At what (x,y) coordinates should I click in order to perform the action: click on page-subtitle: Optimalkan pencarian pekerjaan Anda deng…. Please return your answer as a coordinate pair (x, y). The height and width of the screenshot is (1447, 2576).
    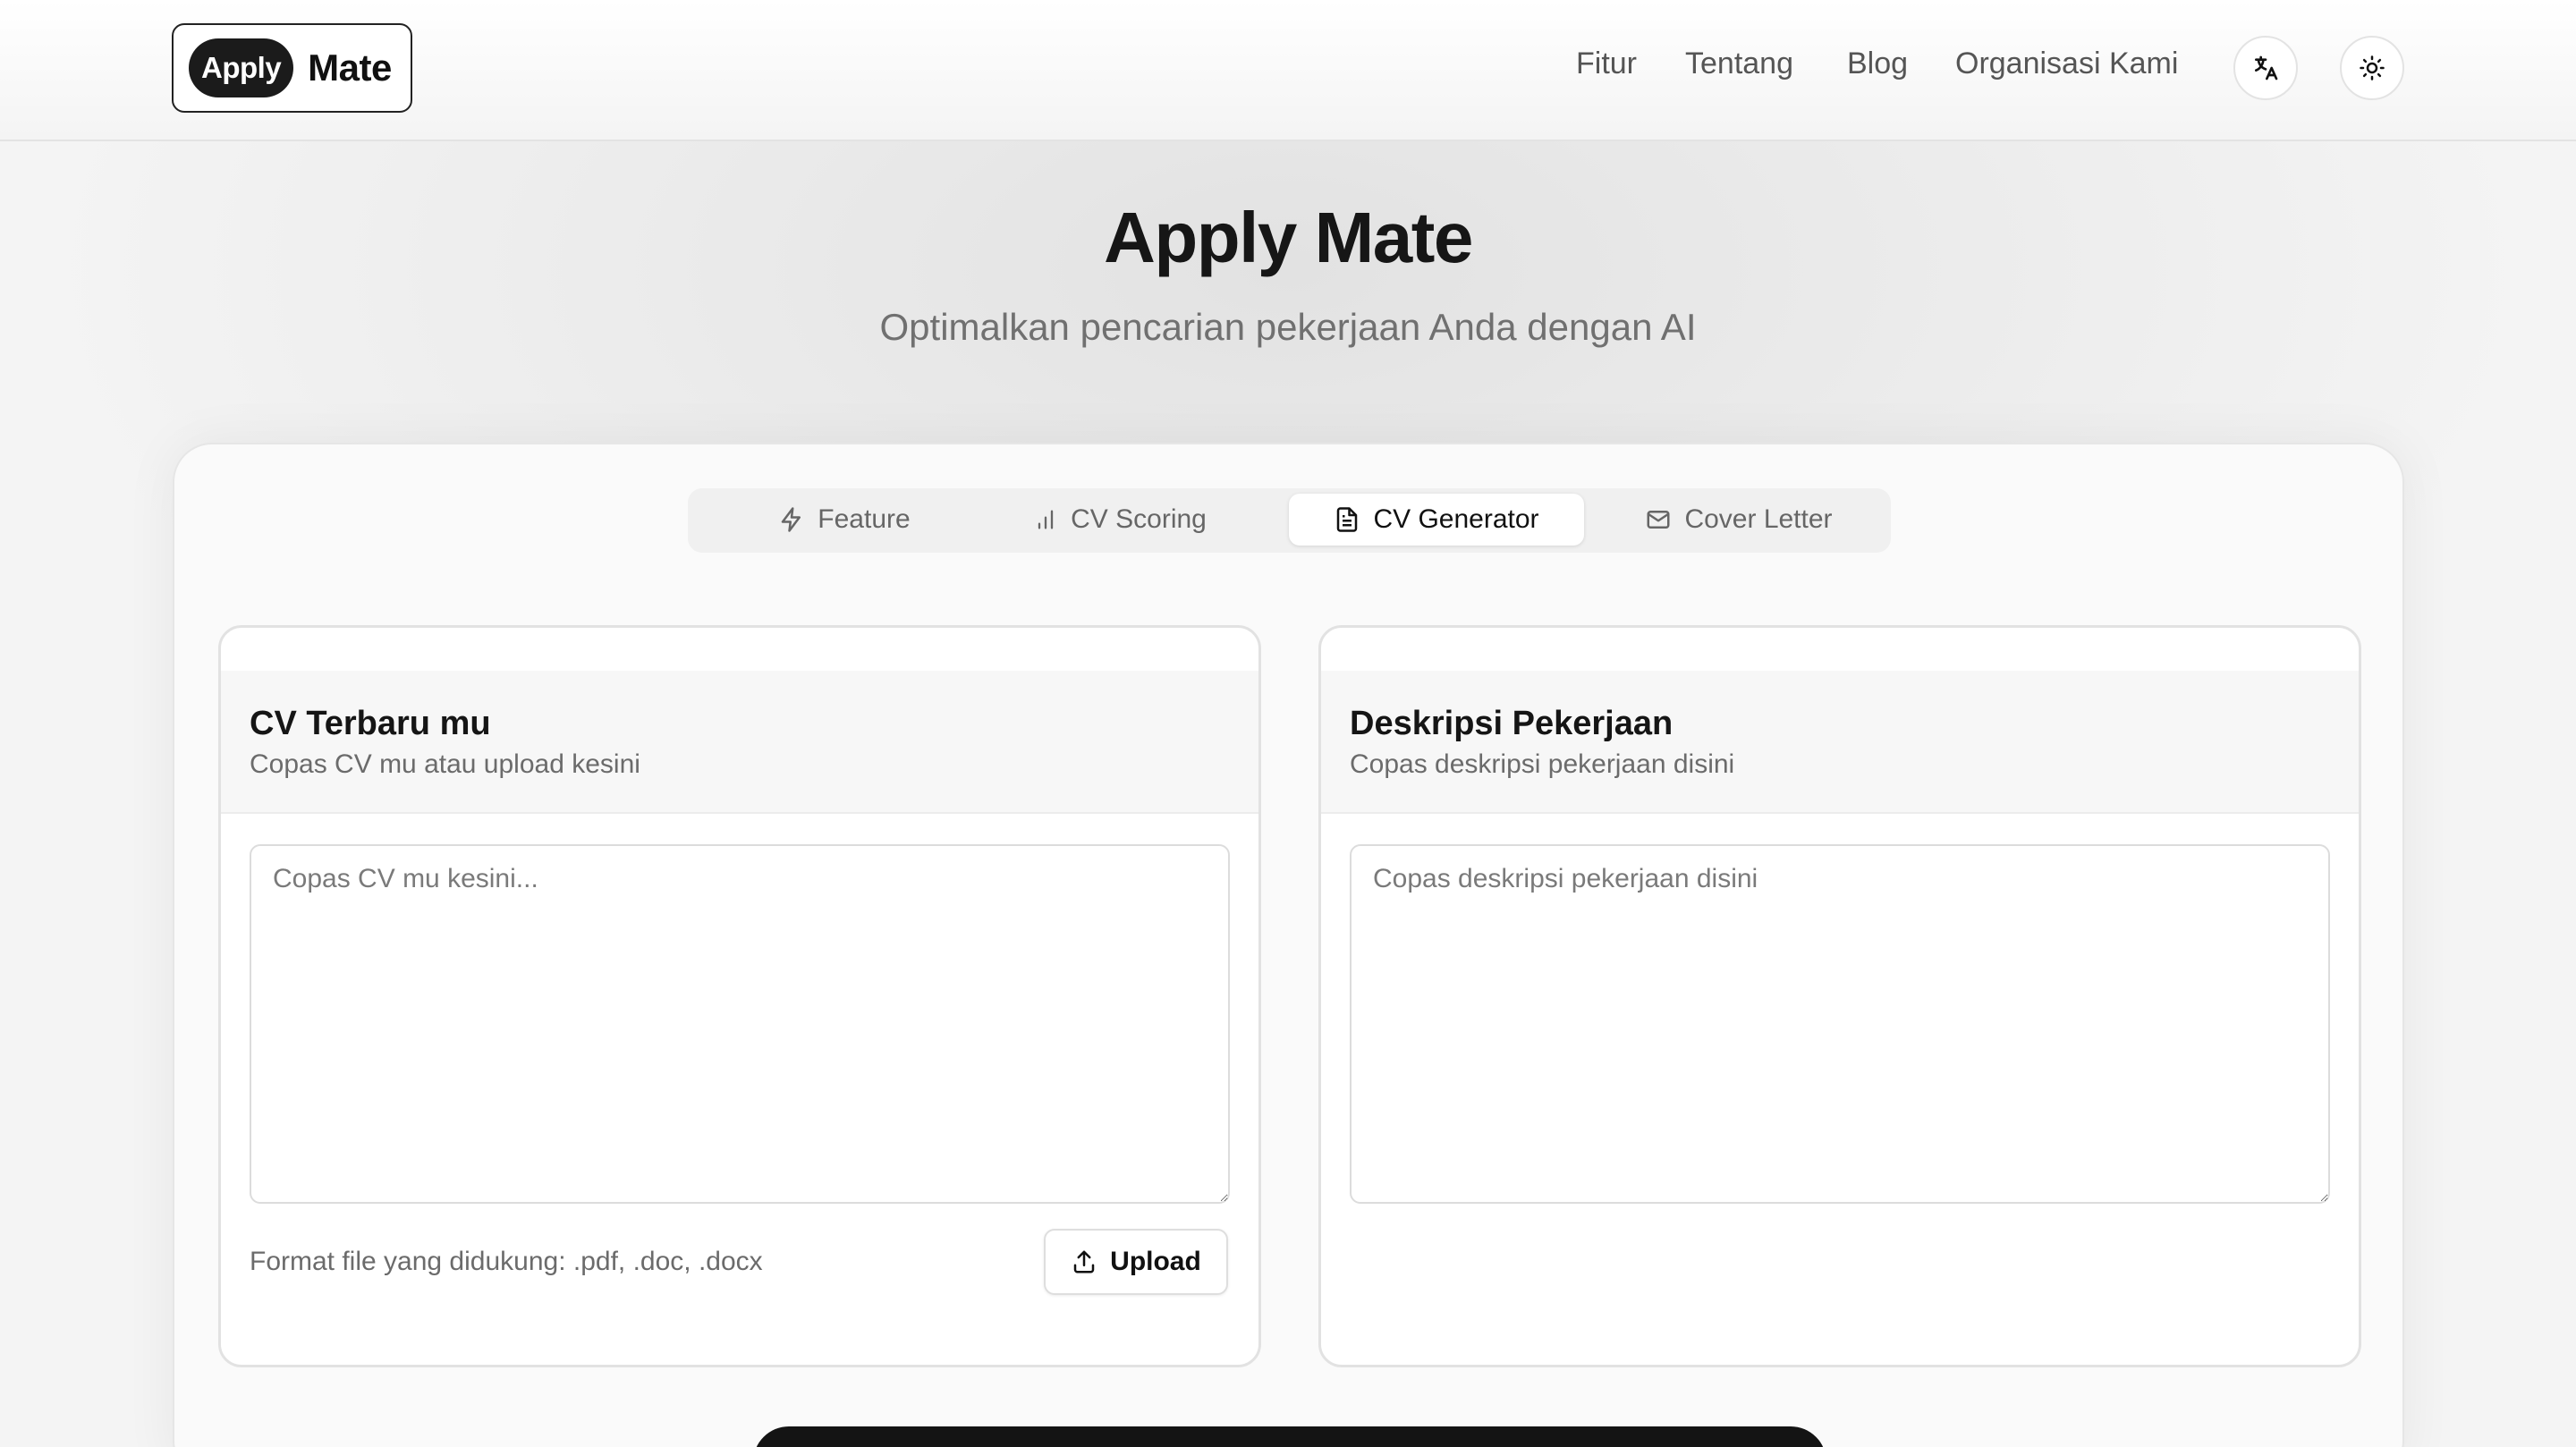
    Looking at the image, I should click on (1288, 327).